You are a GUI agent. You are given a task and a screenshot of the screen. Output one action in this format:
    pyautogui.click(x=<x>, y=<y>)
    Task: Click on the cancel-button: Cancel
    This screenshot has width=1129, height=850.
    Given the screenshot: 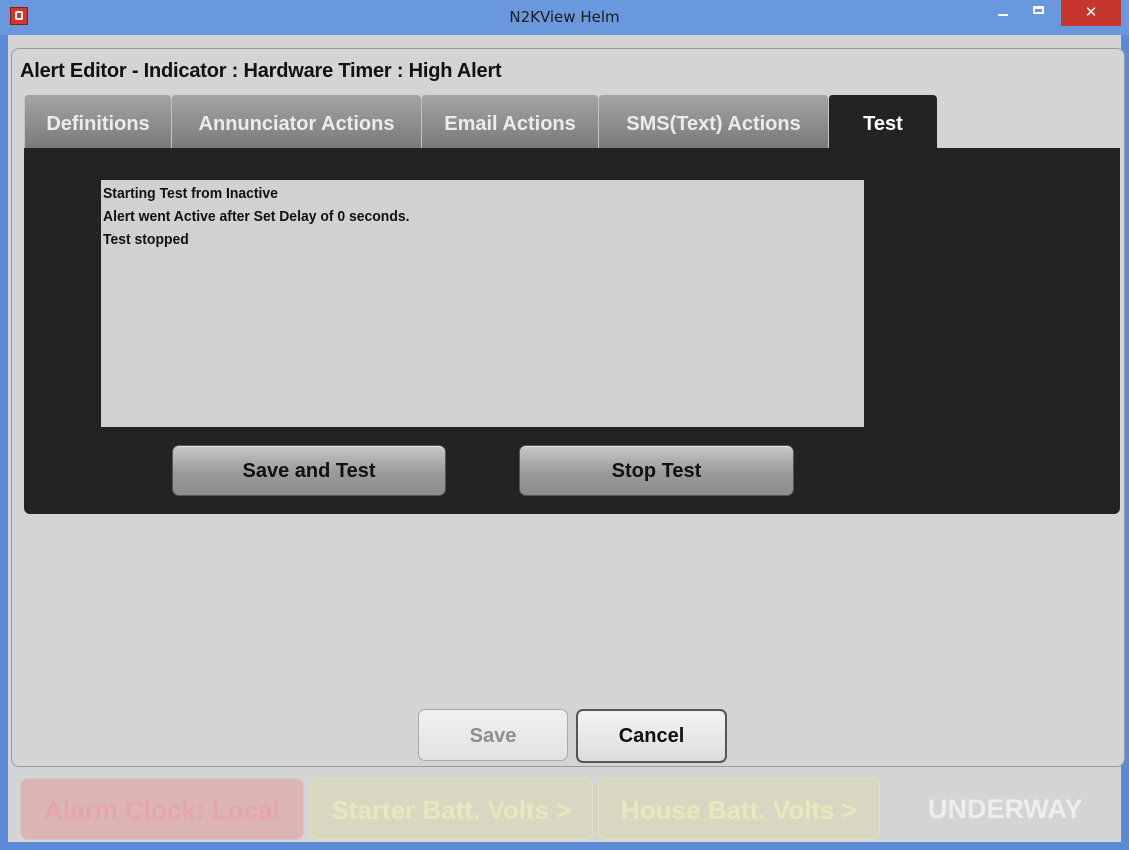 What is the action you would take?
    pyautogui.click(x=651, y=736)
    